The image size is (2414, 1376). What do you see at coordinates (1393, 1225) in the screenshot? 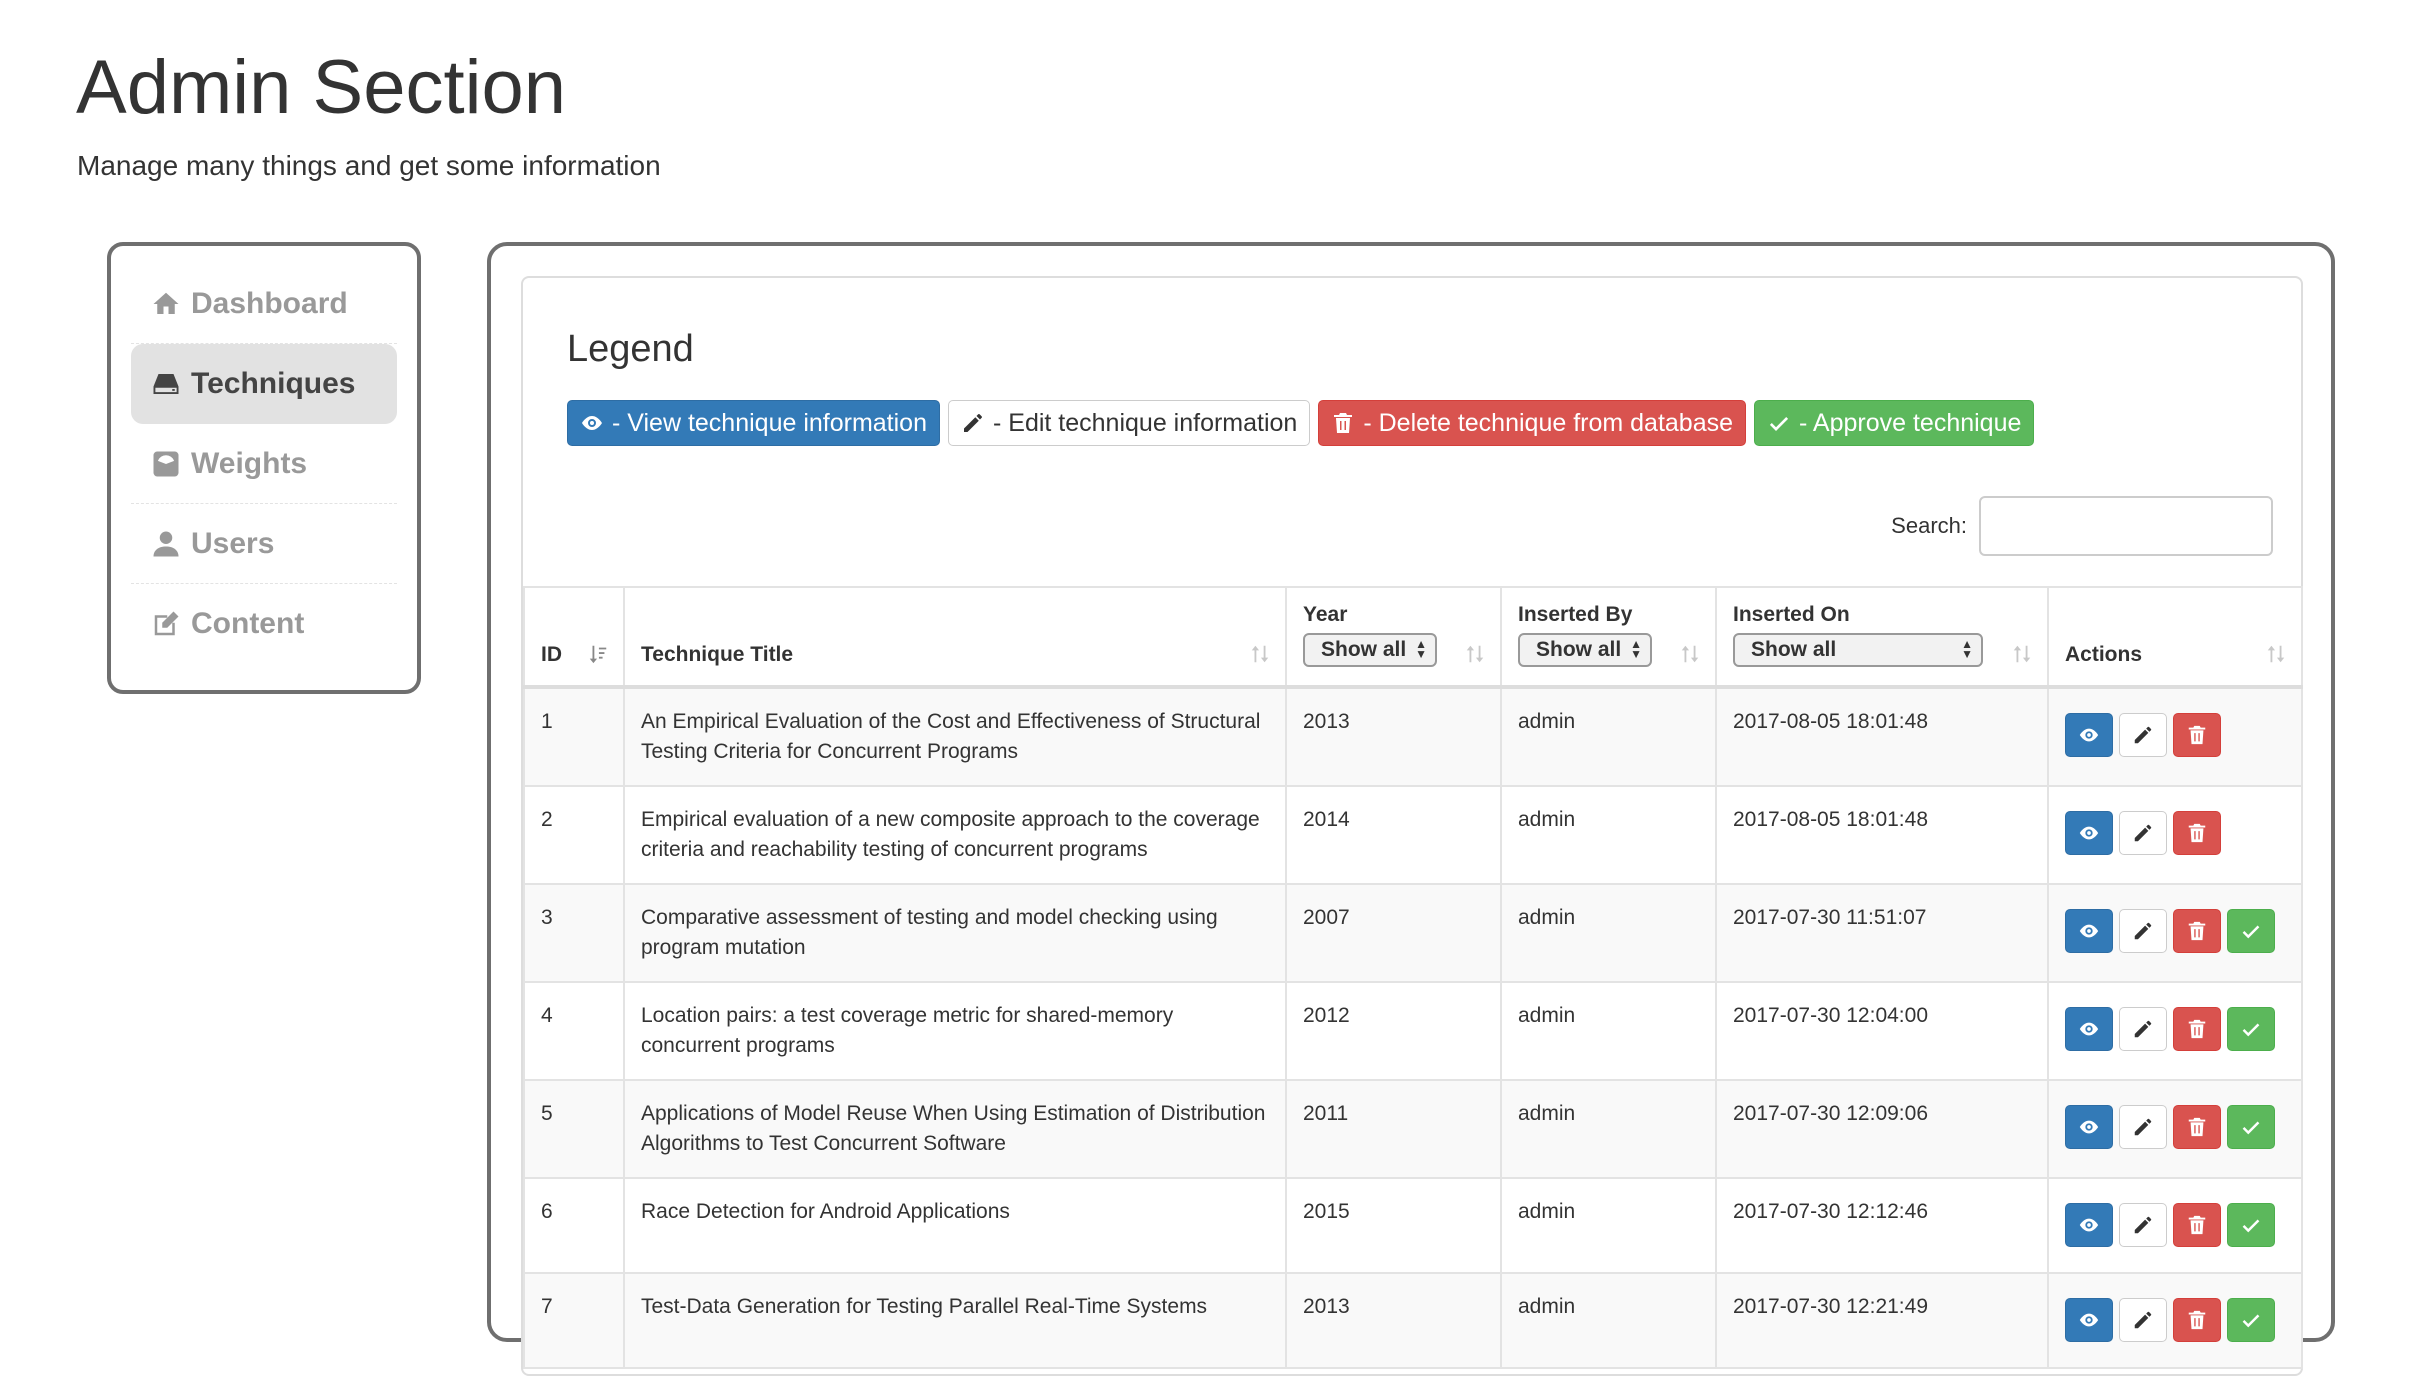
I see `cell-year: 2015` at bounding box center [1393, 1225].